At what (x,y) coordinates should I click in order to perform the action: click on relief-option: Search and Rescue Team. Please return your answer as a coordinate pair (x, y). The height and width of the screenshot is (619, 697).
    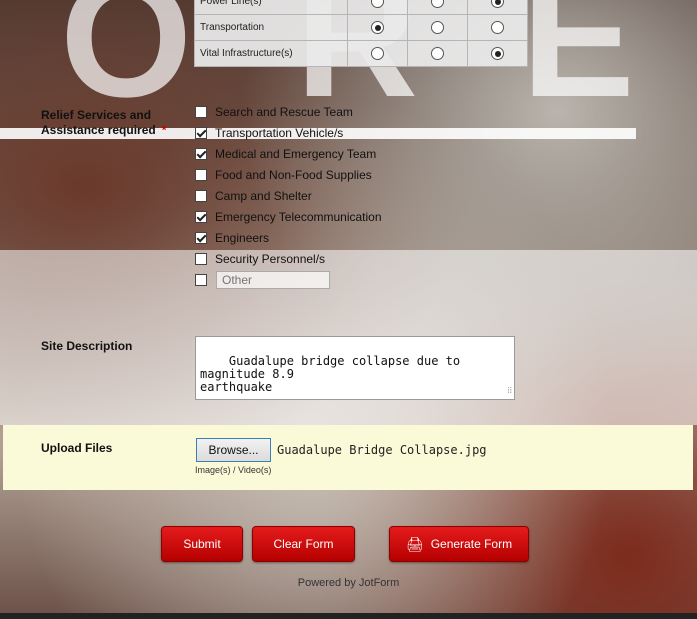
    Looking at the image, I should click on (274, 112).